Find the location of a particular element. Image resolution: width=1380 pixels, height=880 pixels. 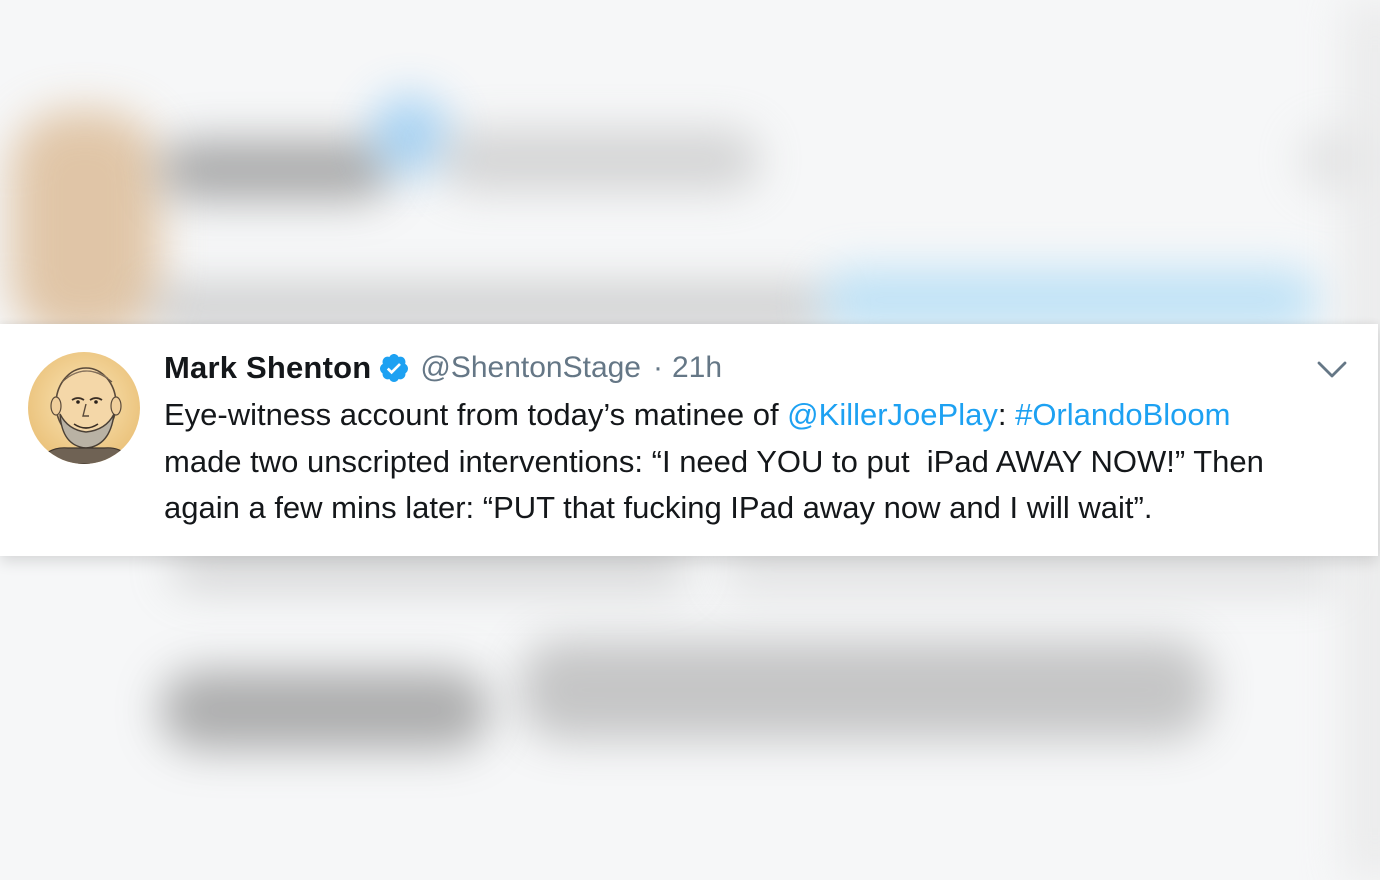

profile-avatar-illustration is located at coordinates (84, 408).